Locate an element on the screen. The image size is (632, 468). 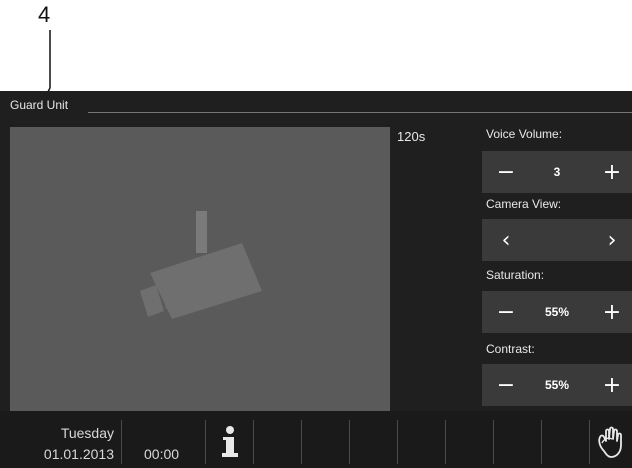
saturation-control: − 55% + is located at coordinates (557, 312).